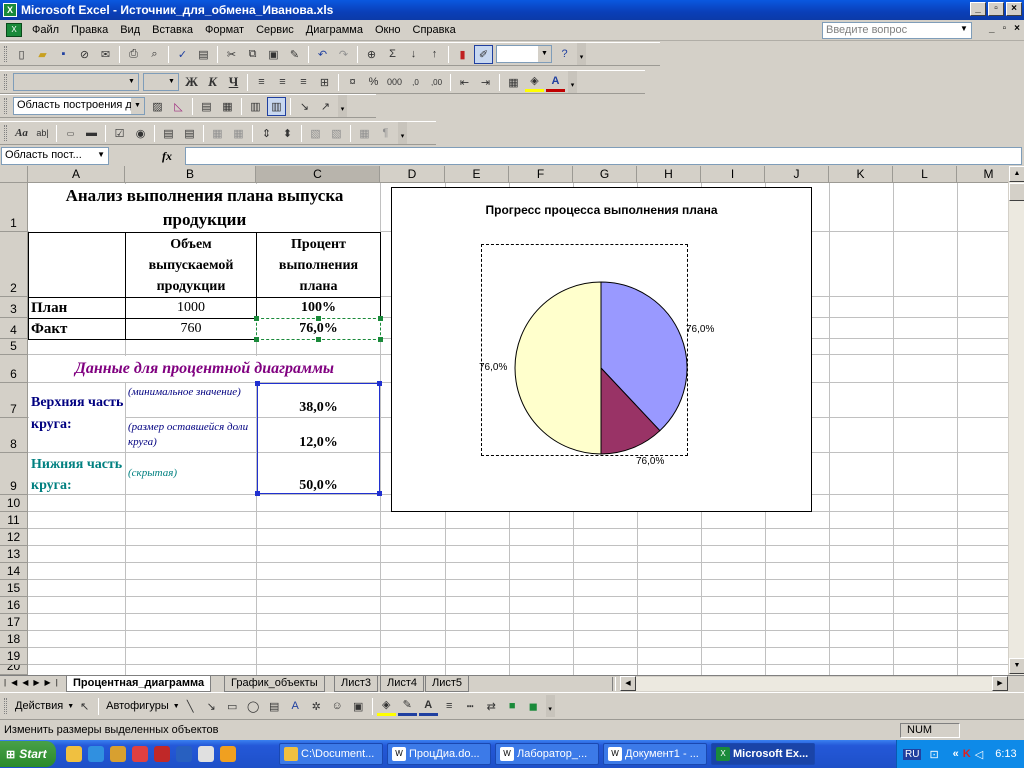 Image resolution: width=1024 pixels, height=768 pixels. Describe the element at coordinates (139, 684) in the screenshot. I see `tab-percent-chart: Процентная_диаграмма` at that location.